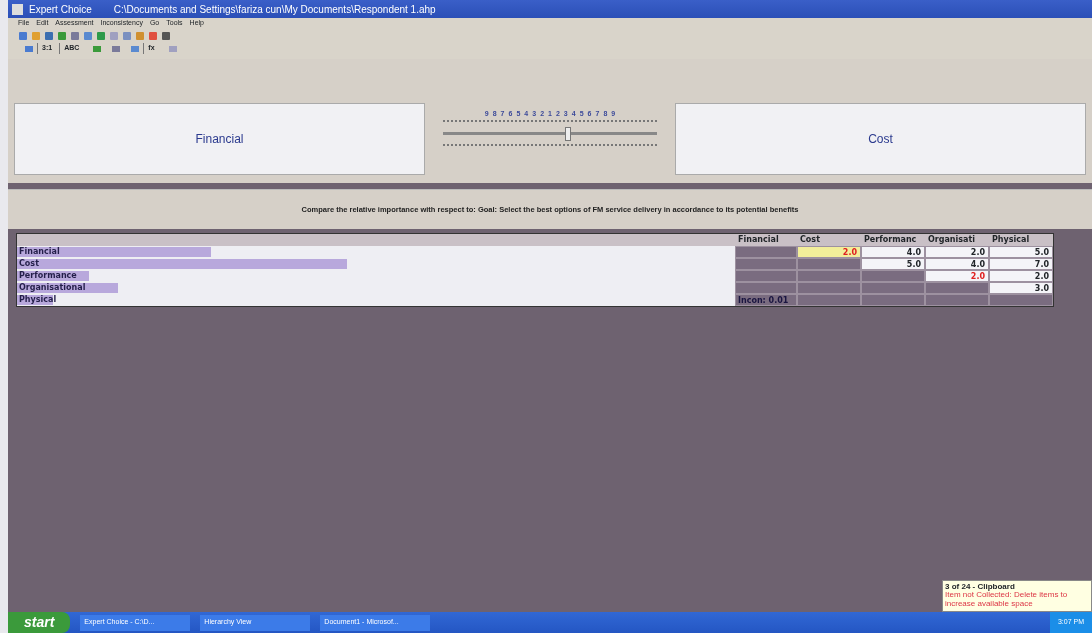  Describe the element at coordinates (980, 586) in the screenshot. I see `notice-title: 3 of 24 - Clipboard` at that location.